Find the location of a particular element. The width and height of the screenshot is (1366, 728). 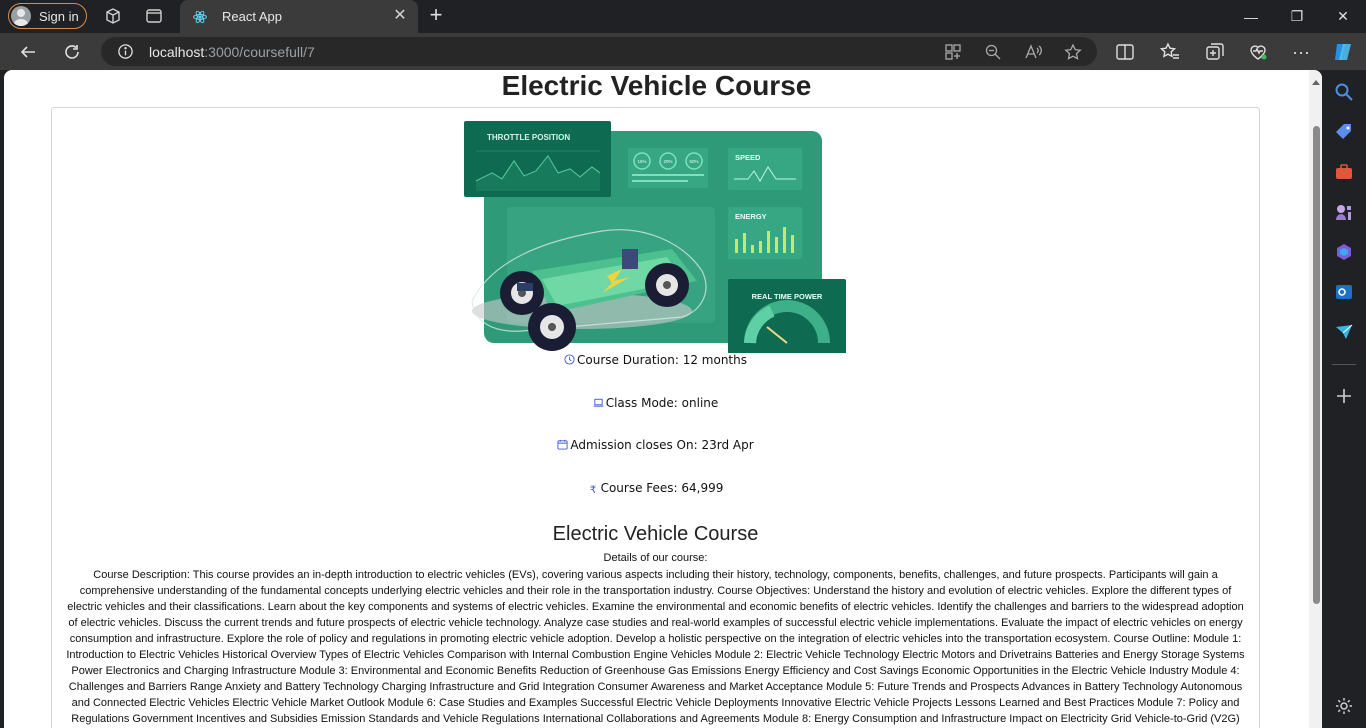

sign-in-button: Sign in is located at coordinates (47, 16).